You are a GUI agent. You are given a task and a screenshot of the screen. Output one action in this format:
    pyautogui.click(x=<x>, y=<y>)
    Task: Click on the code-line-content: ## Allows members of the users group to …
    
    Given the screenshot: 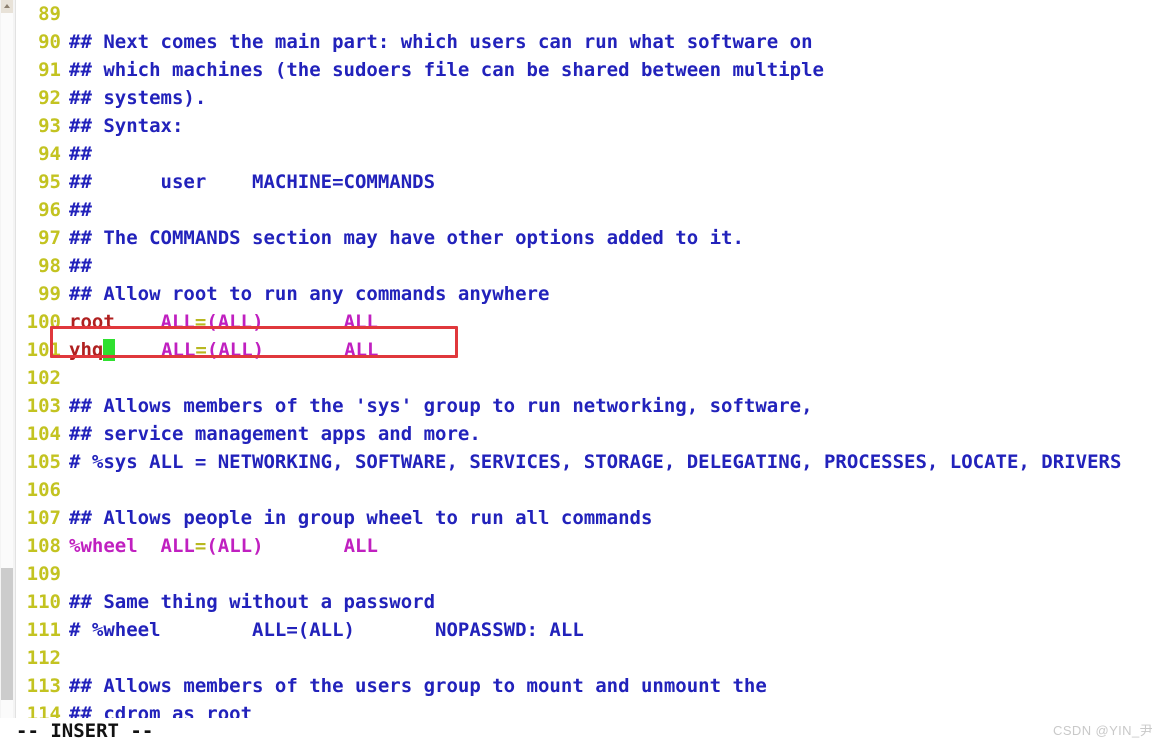 What is the action you would take?
    pyautogui.click(x=414, y=686)
    